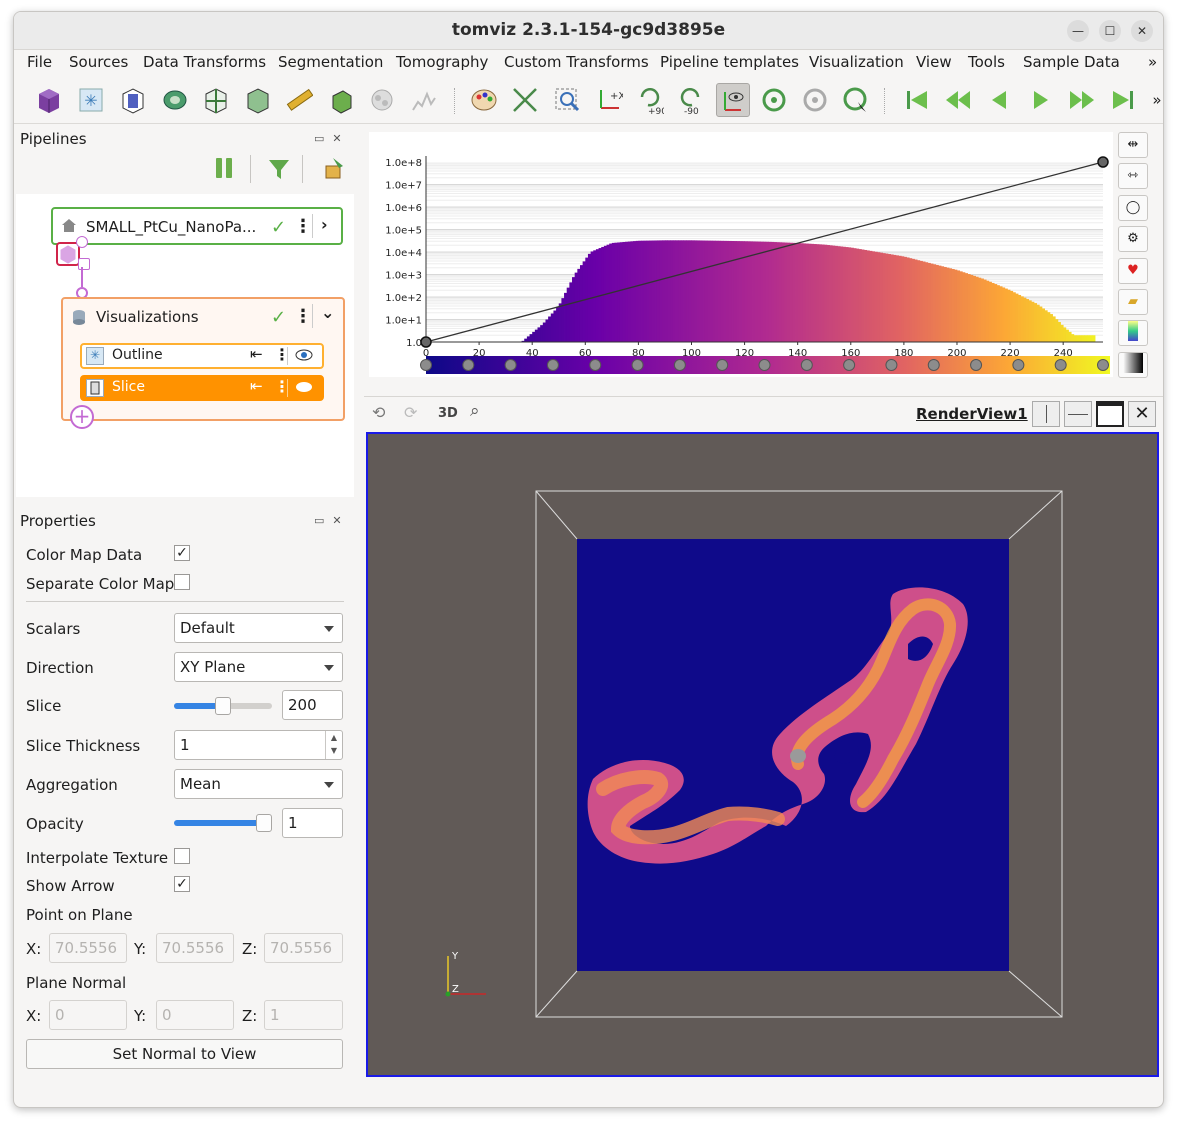  What do you see at coordinates (475, 411) in the screenshot?
I see `zoom-icon: ⌕` at bounding box center [475, 411].